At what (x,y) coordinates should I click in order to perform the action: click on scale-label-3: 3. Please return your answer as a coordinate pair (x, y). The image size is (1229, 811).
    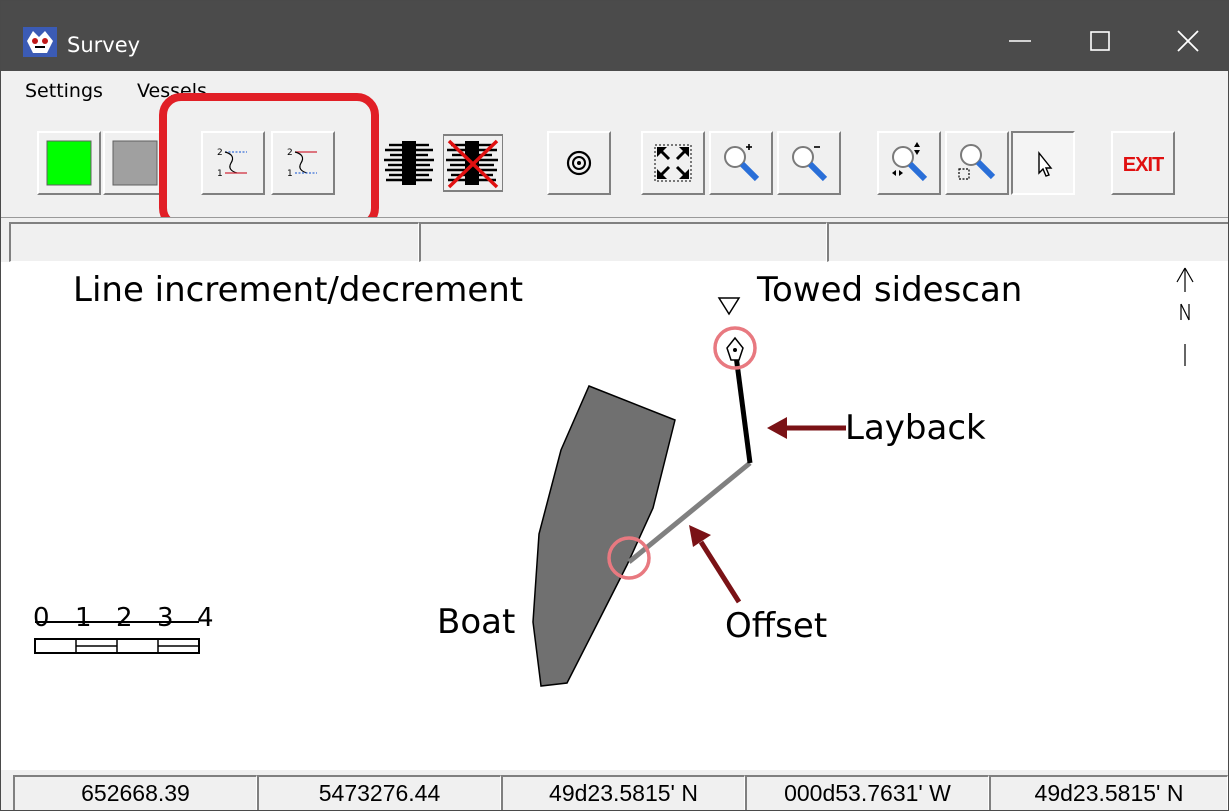
    Looking at the image, I should click on (165, 618).